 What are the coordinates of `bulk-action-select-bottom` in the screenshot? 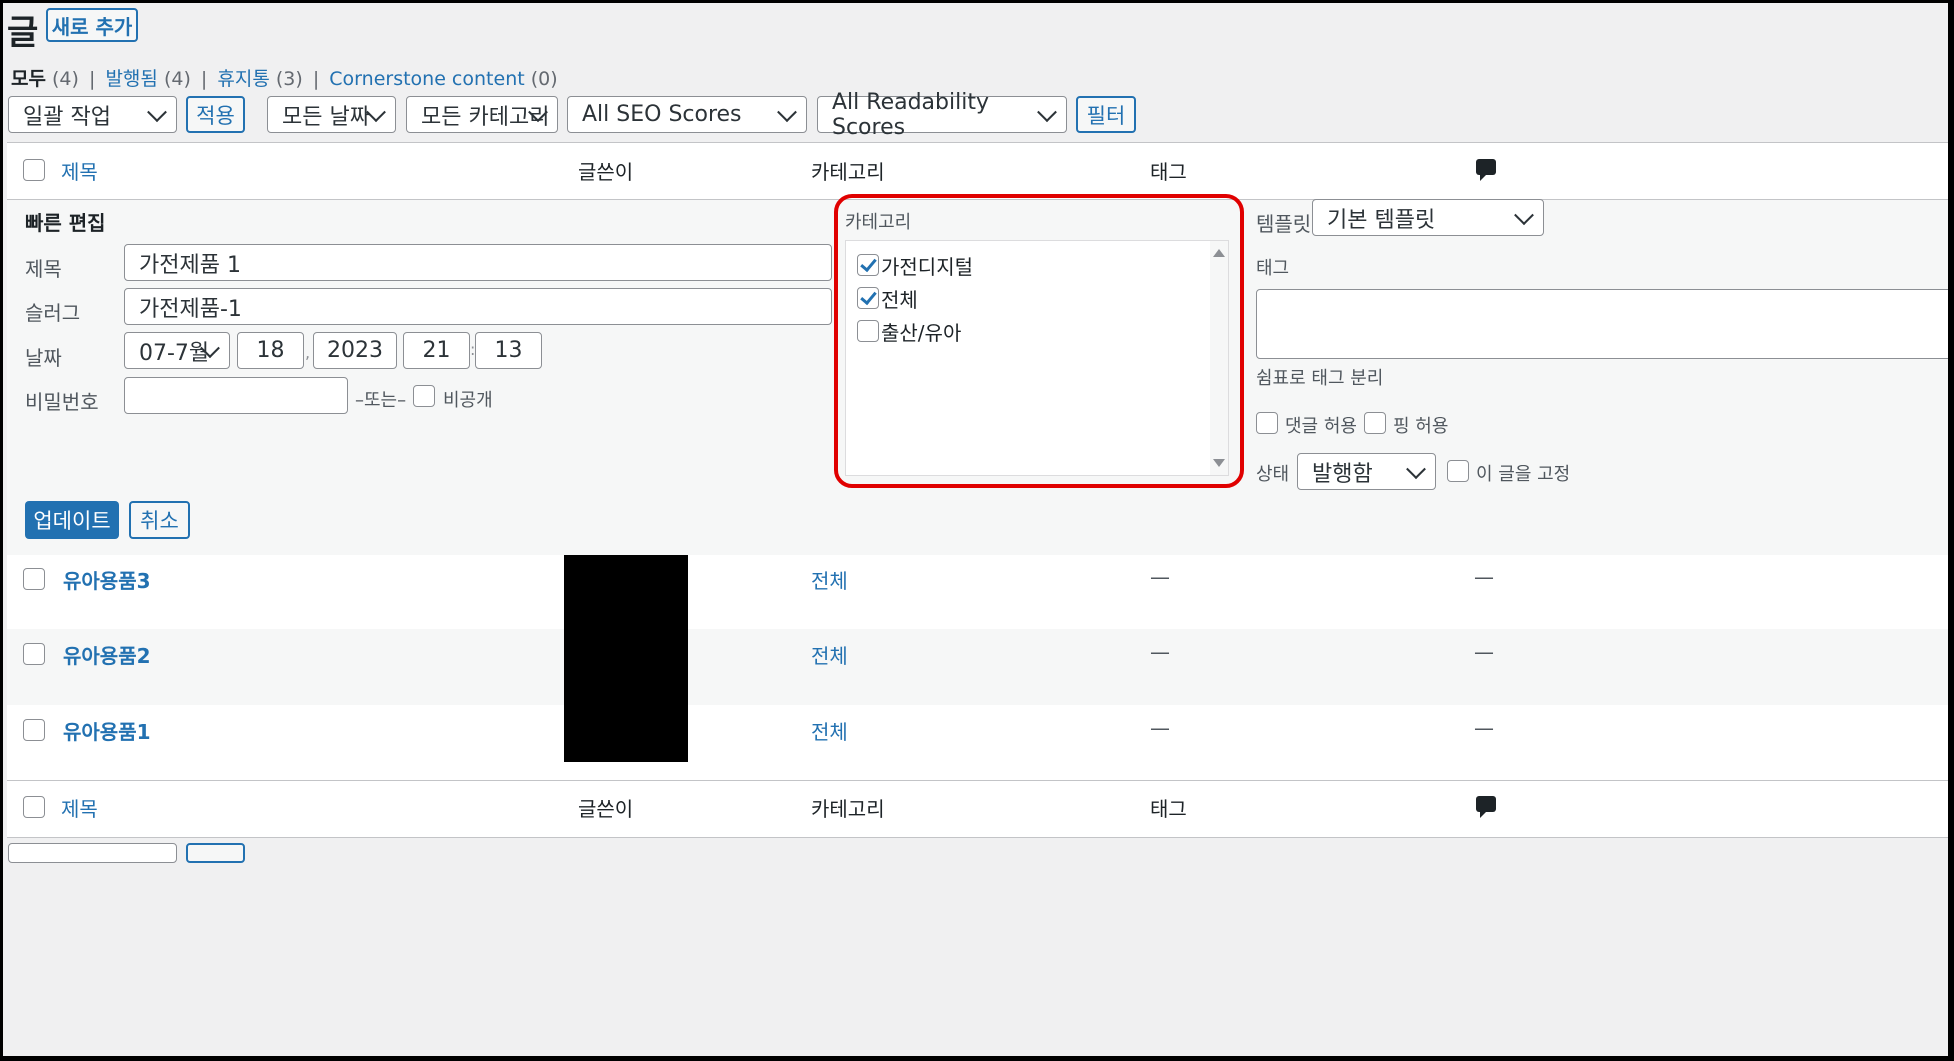 It's located at (92, 853).